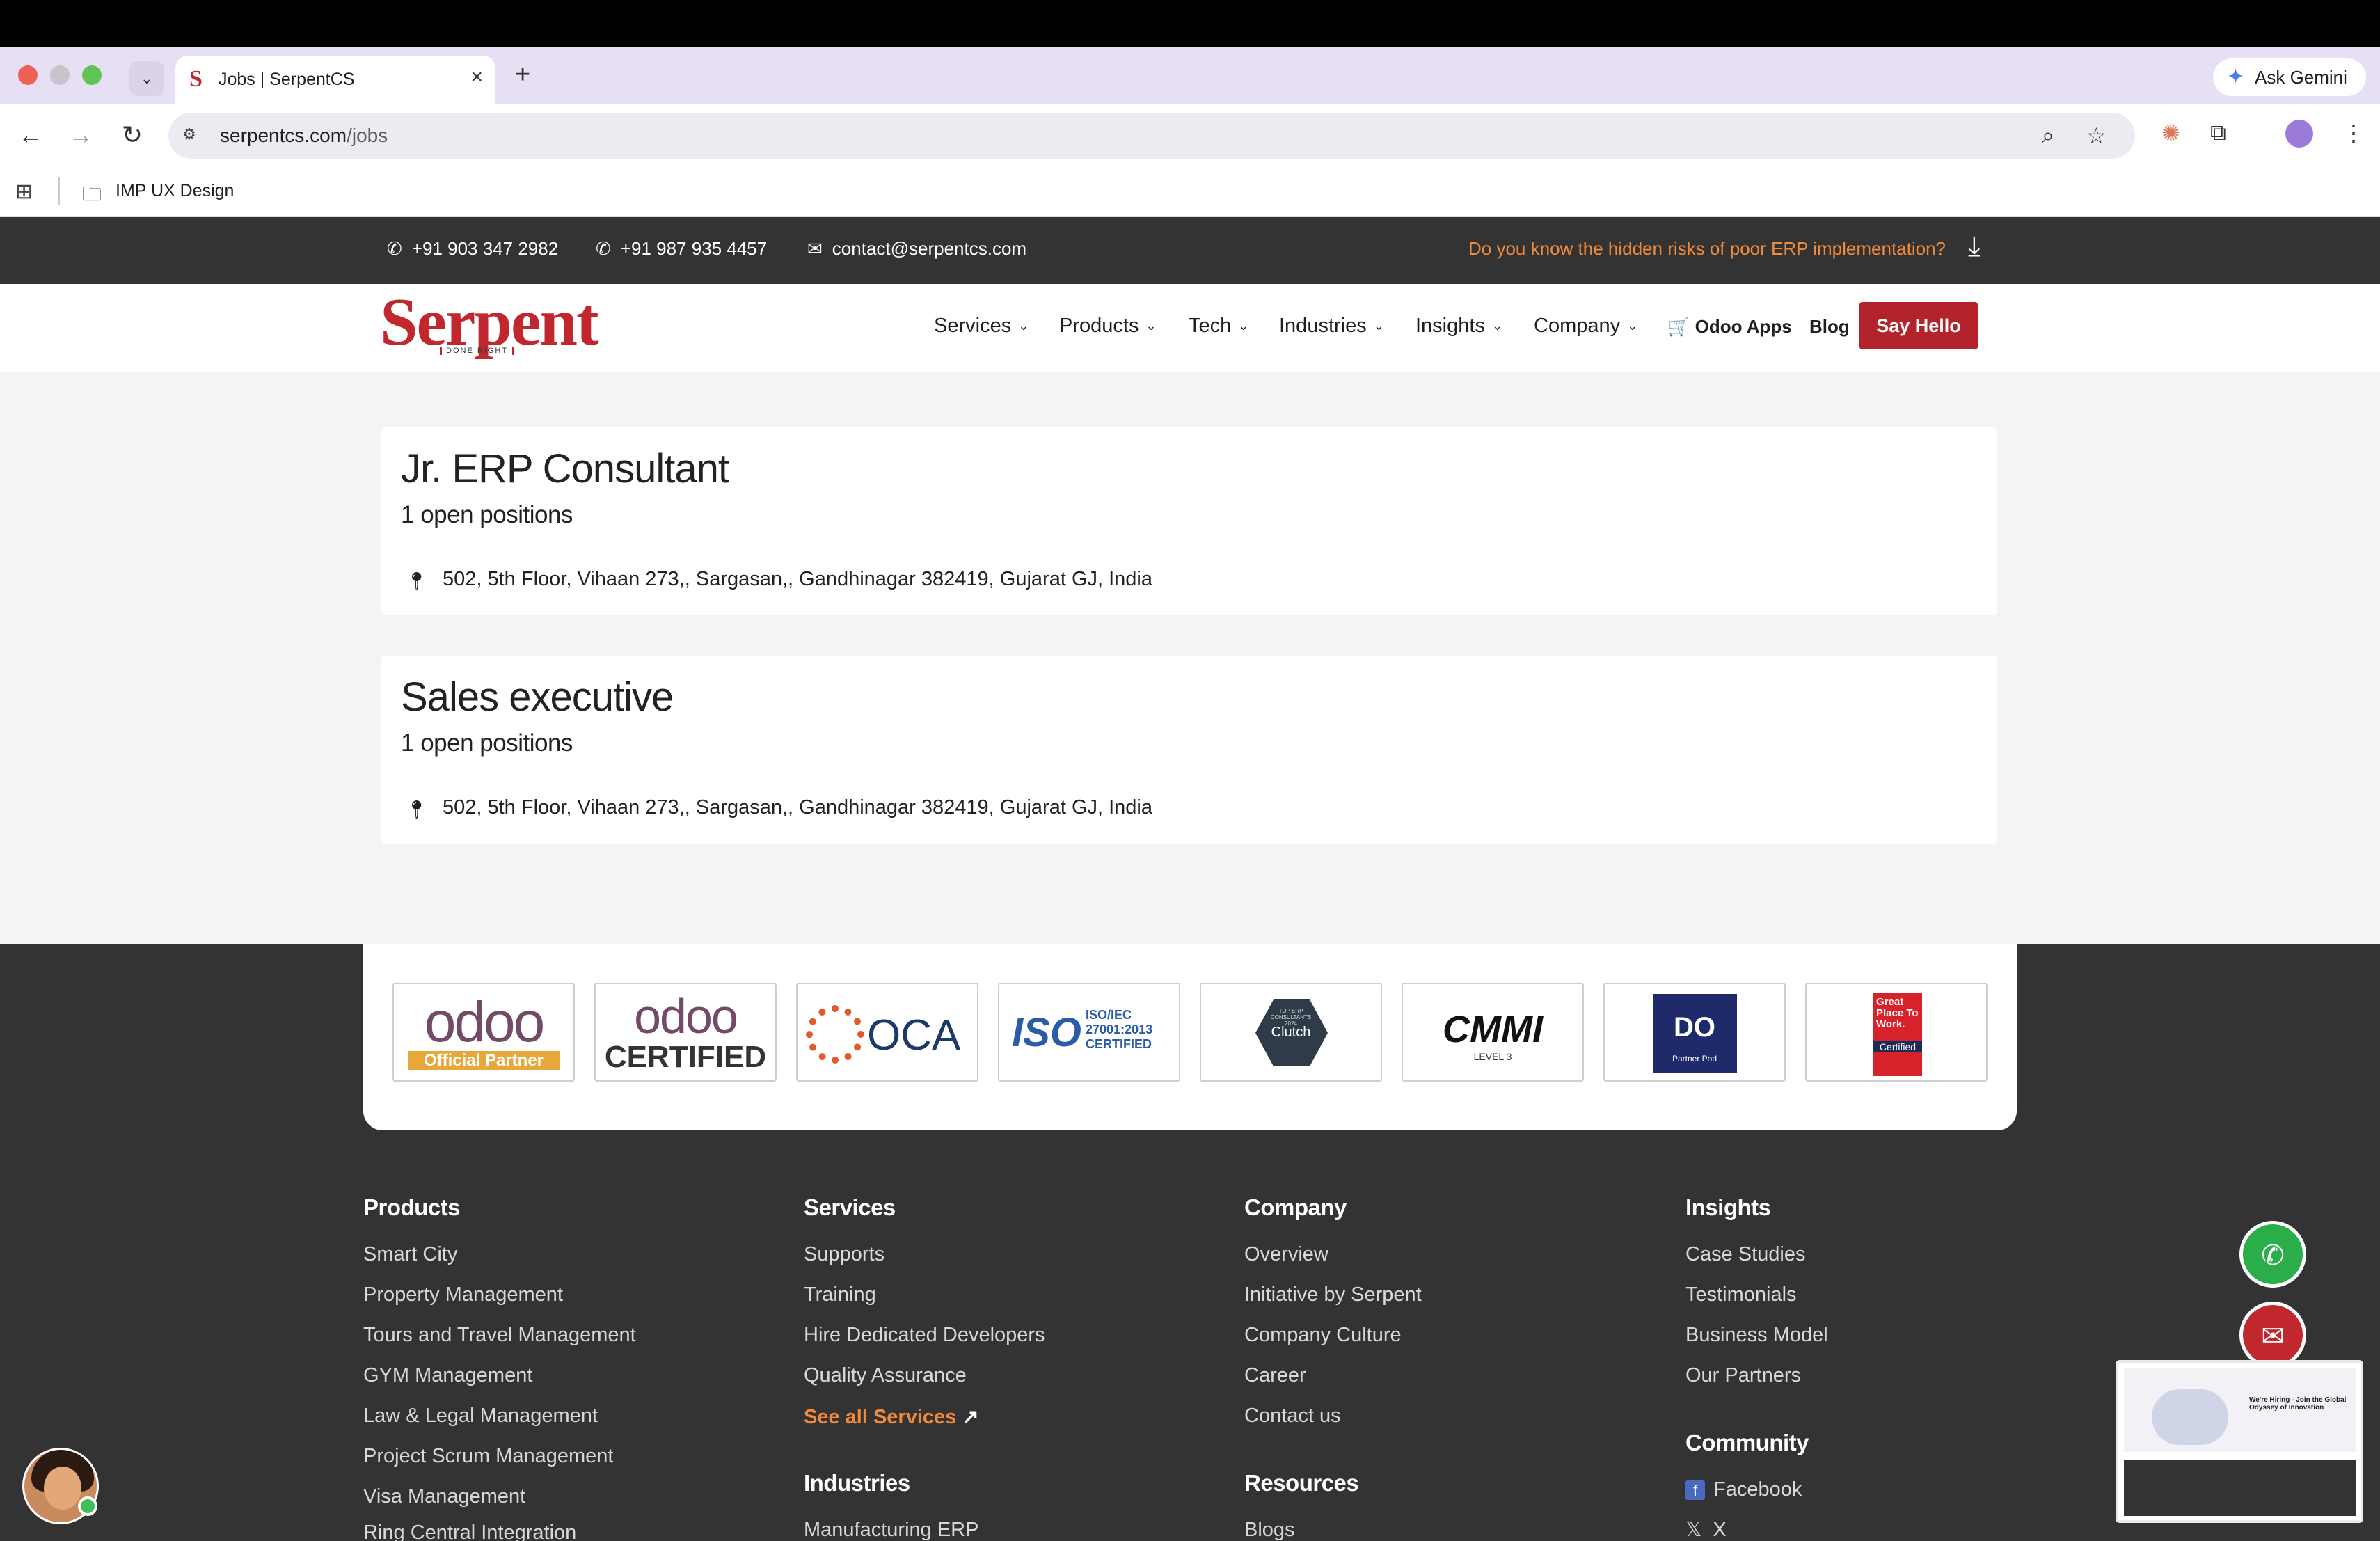  Describe the element at coordinates (1458, 326) in the screenshot. I see `nav-insights: Insights ⌄` at that location.